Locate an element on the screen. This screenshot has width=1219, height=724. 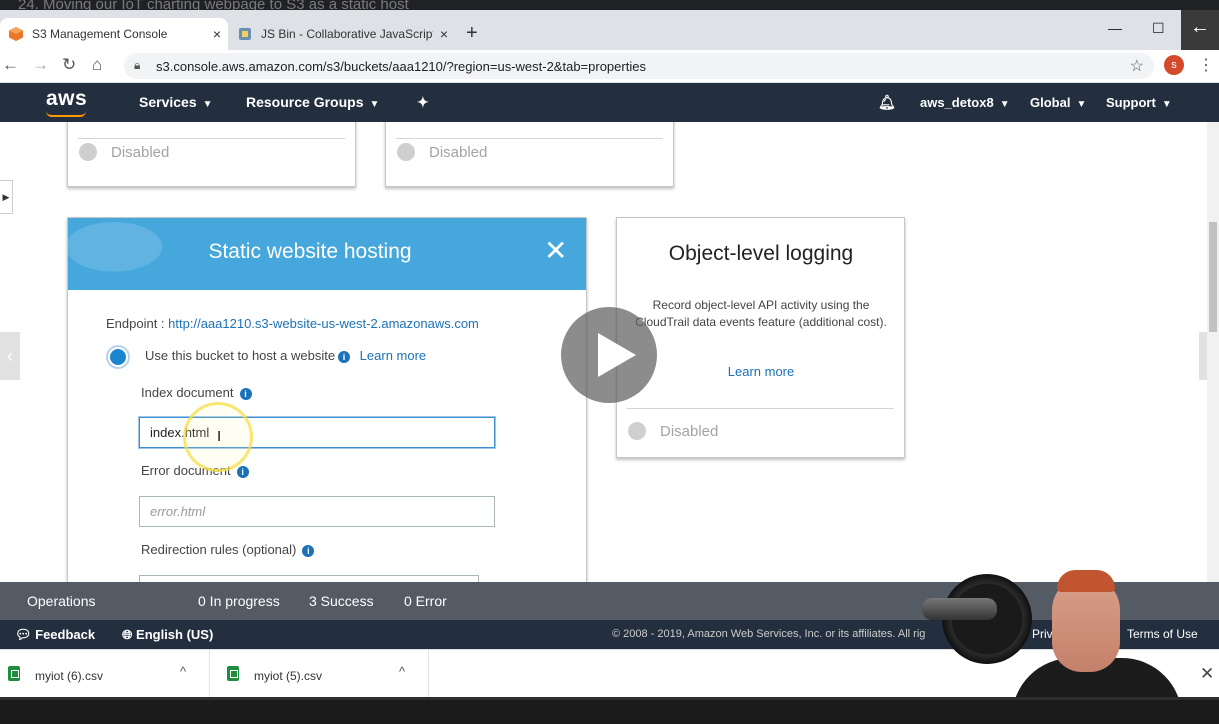
previous-lecture-icon: ‹ is located at coordinates (10, 356).